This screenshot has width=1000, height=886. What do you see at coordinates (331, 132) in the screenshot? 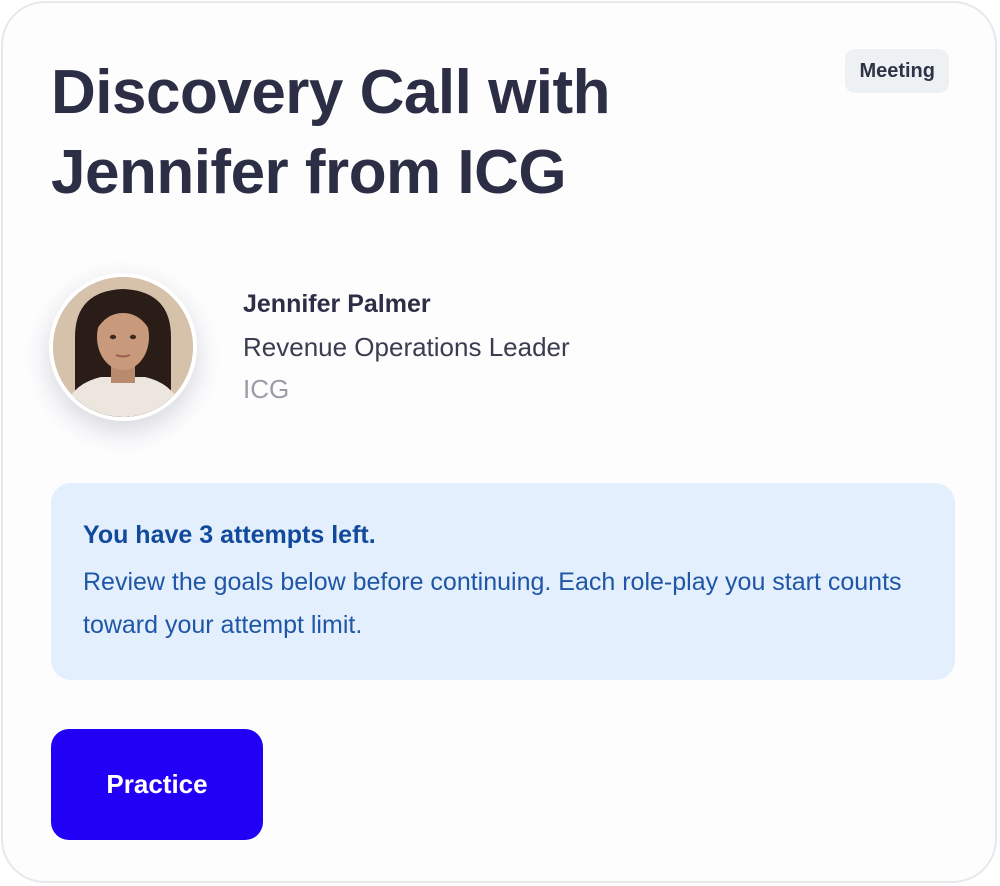
I see `scenario-title: Discovery Call with Jennifer from ICG` at bounding box center [331, 132].